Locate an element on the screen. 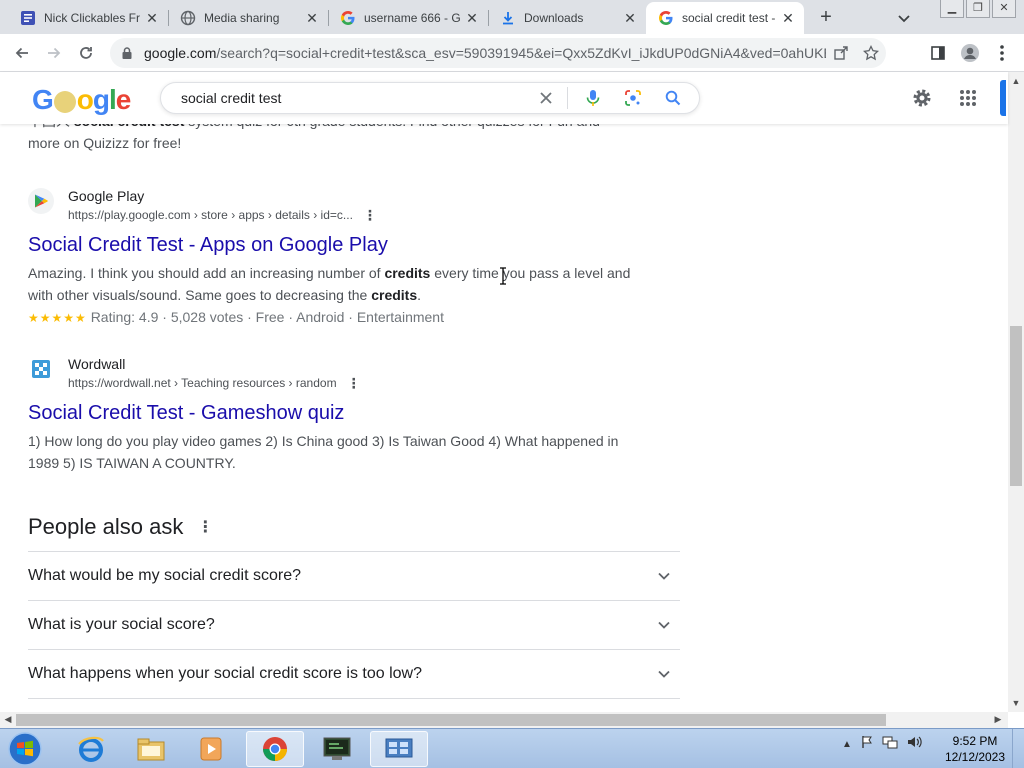  horizontal-scroll-thumb is located at coordinates (451, 720).